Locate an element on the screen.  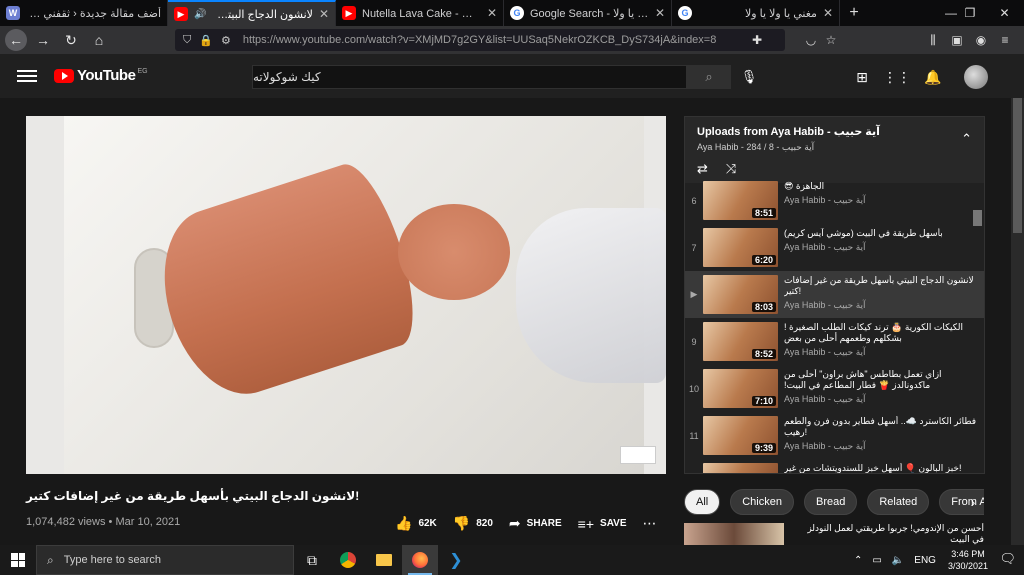
loop-icon: ⇄ is located at coordinates (702, 169).